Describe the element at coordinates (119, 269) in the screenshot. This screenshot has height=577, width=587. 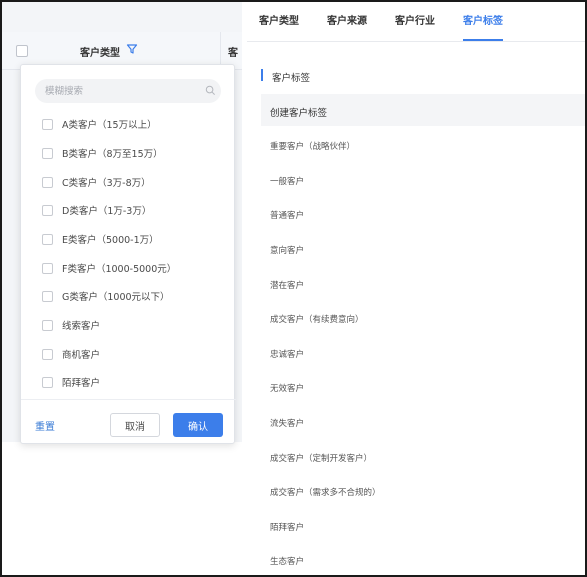
I see `option-label: F类客户（1000-5000元）` at that location.